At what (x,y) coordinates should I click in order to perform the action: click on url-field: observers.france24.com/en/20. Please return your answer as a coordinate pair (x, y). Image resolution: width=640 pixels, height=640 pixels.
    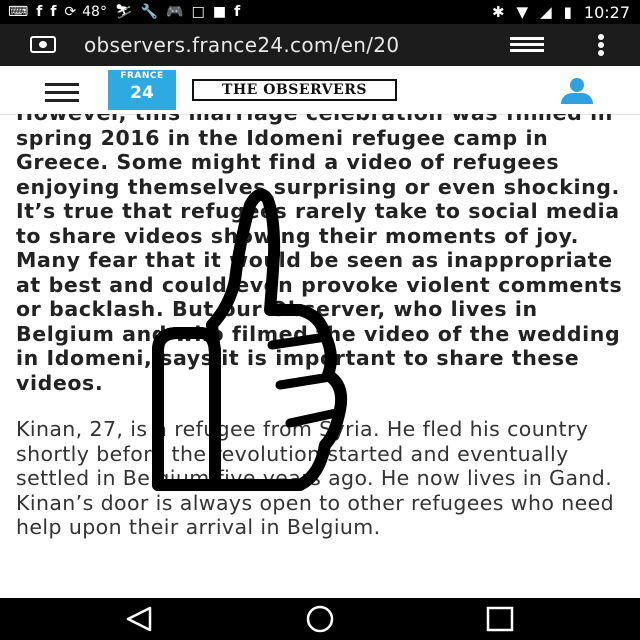
    Looking at the image, I should click on (282, 45).